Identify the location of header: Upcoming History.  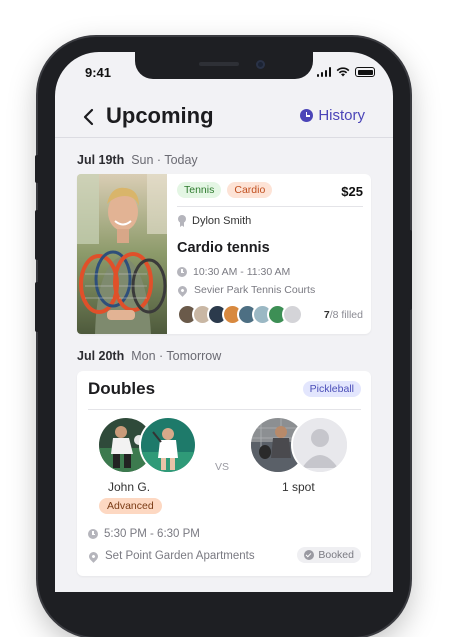
(224, 119).